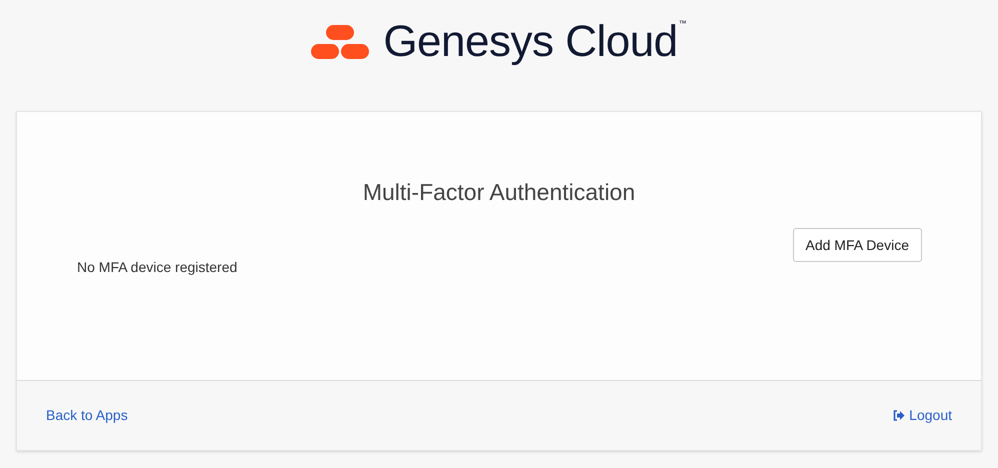  Describe the element at coordinates (857, 245) in the screenshot. I see `add-mfa-device-button: Add MFA Device` at that location.